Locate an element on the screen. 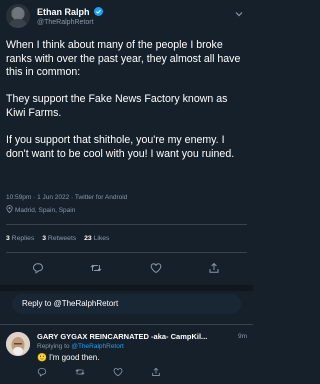 The height and width of the screenshot is (384, 320). tweet-stats: 3 Replies 3 Retweets 23 Likes is located at coordinates (60, 238).